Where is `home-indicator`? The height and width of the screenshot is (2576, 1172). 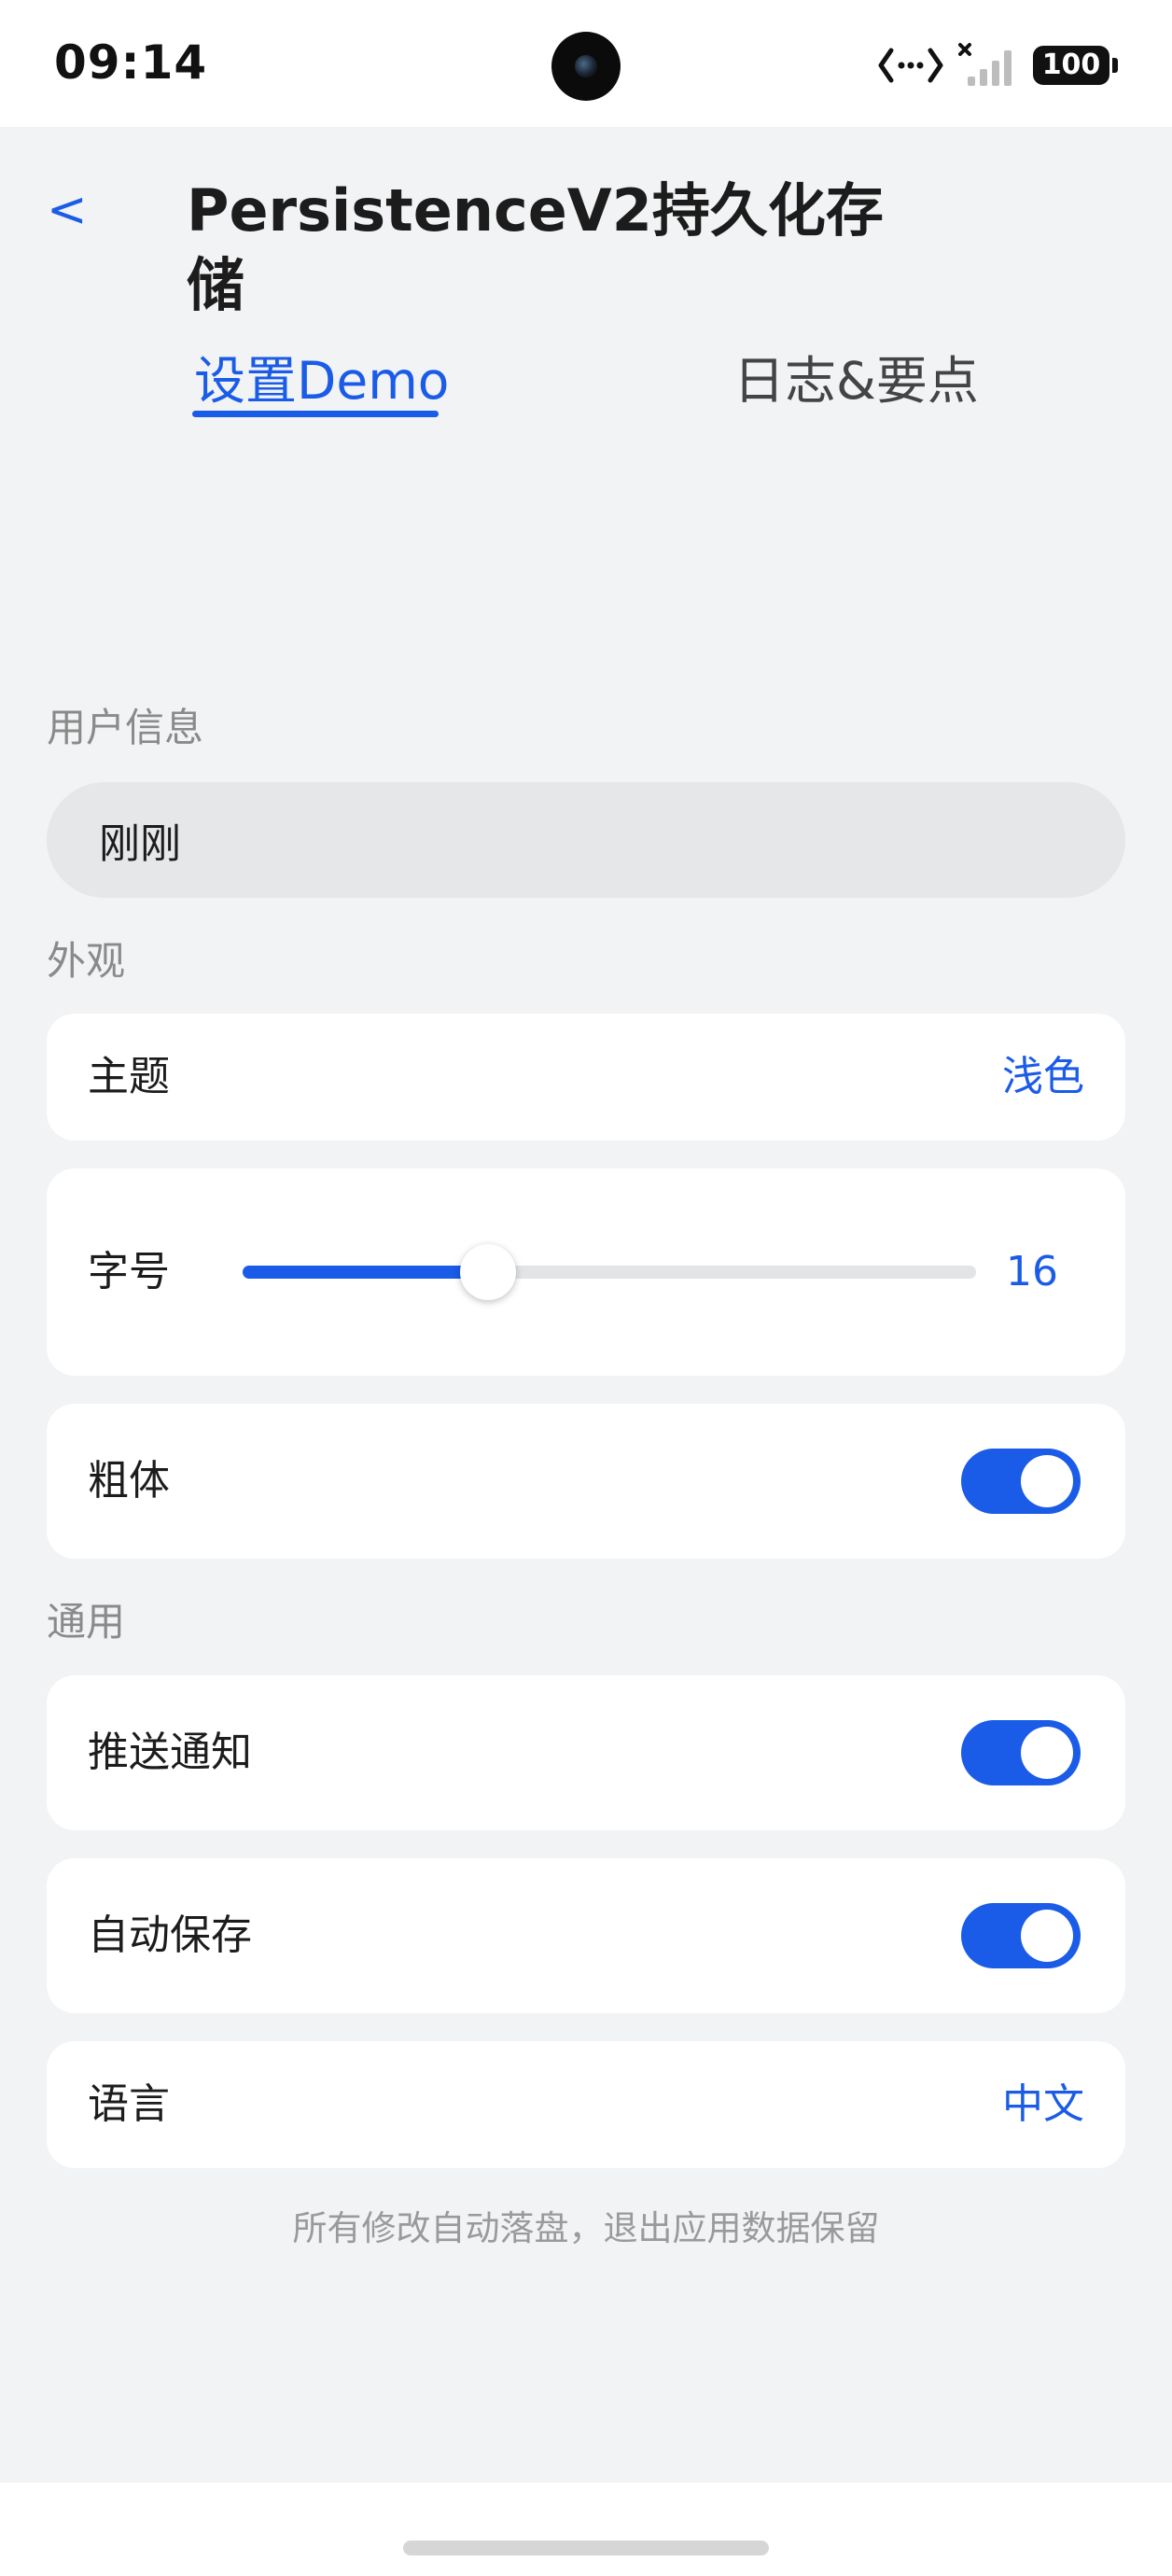
home-indicator is located at coordinates (586, 2548).